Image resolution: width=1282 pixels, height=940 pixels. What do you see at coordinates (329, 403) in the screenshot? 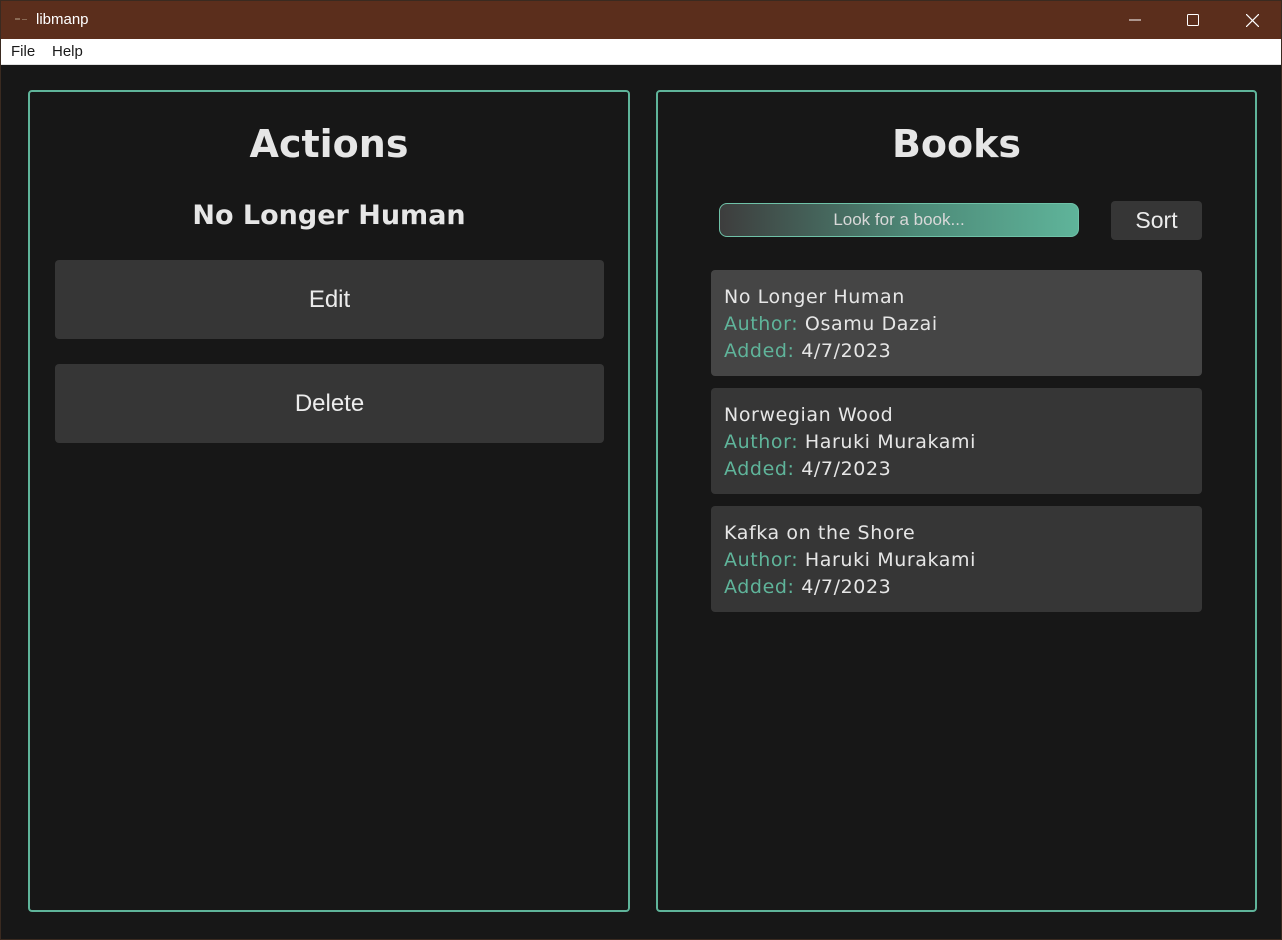
I see `delete-button: Delete` at bounding box center [329, 403].